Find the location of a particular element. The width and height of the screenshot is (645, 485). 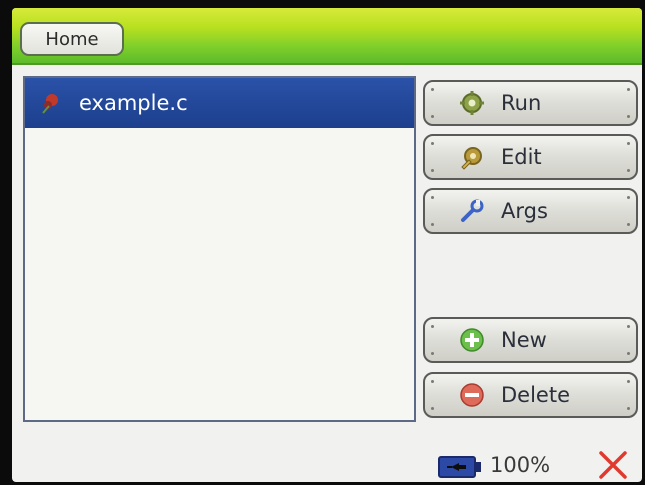

home-tab: Home is located at coordinates (72, 39).